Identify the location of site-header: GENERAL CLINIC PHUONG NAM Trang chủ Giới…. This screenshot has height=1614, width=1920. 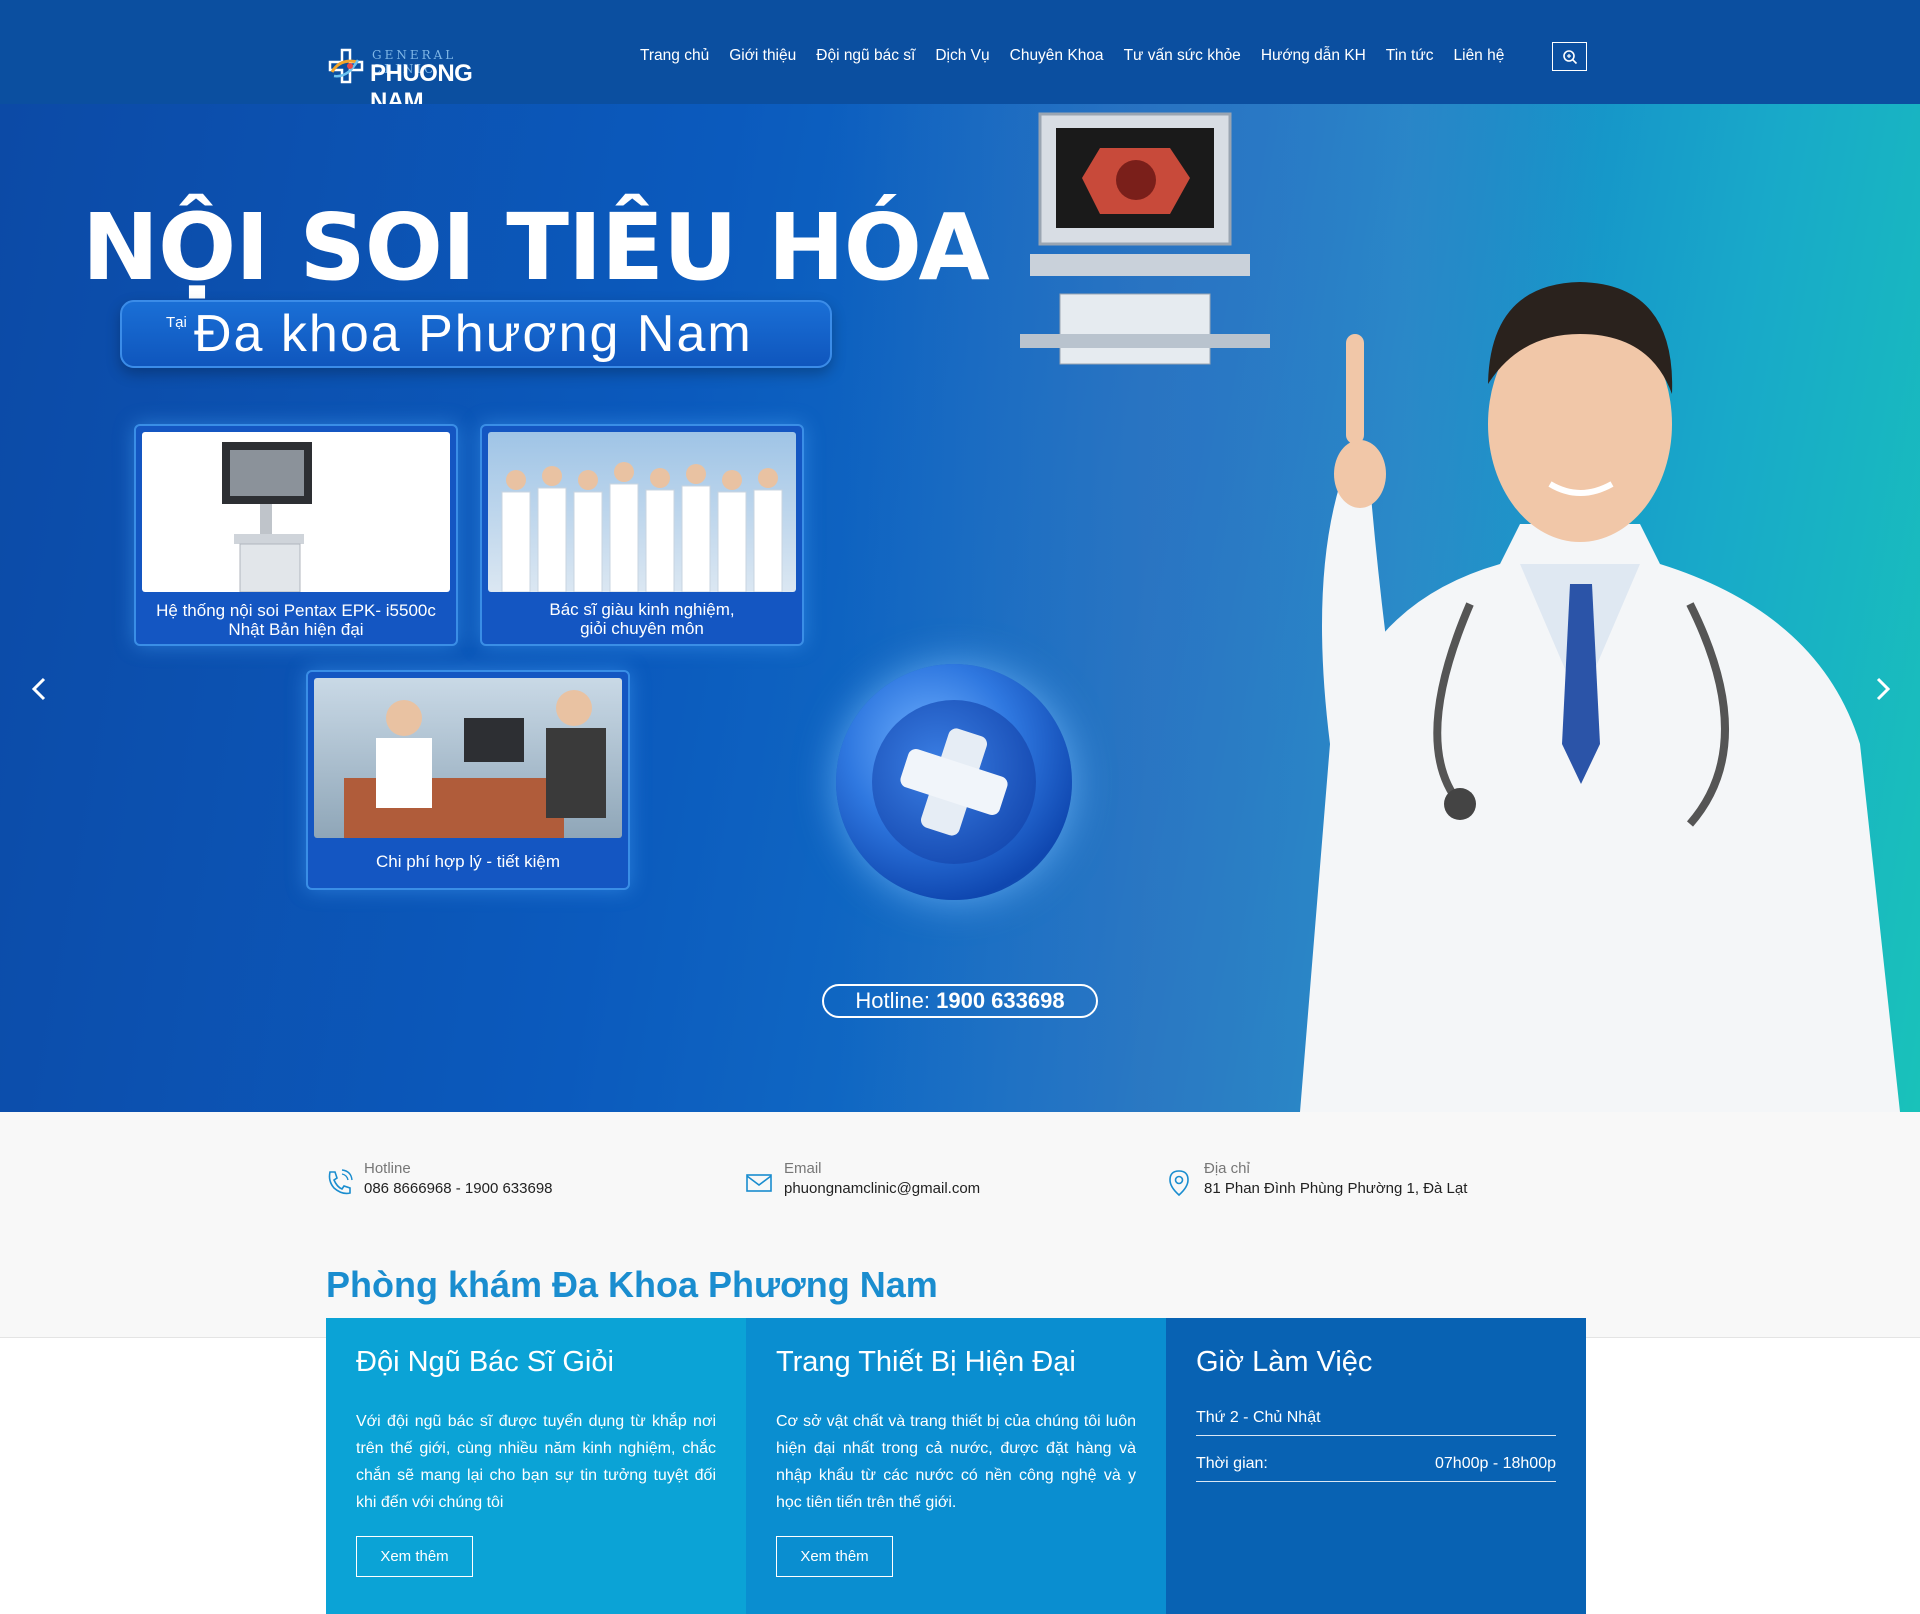
(960, 57).